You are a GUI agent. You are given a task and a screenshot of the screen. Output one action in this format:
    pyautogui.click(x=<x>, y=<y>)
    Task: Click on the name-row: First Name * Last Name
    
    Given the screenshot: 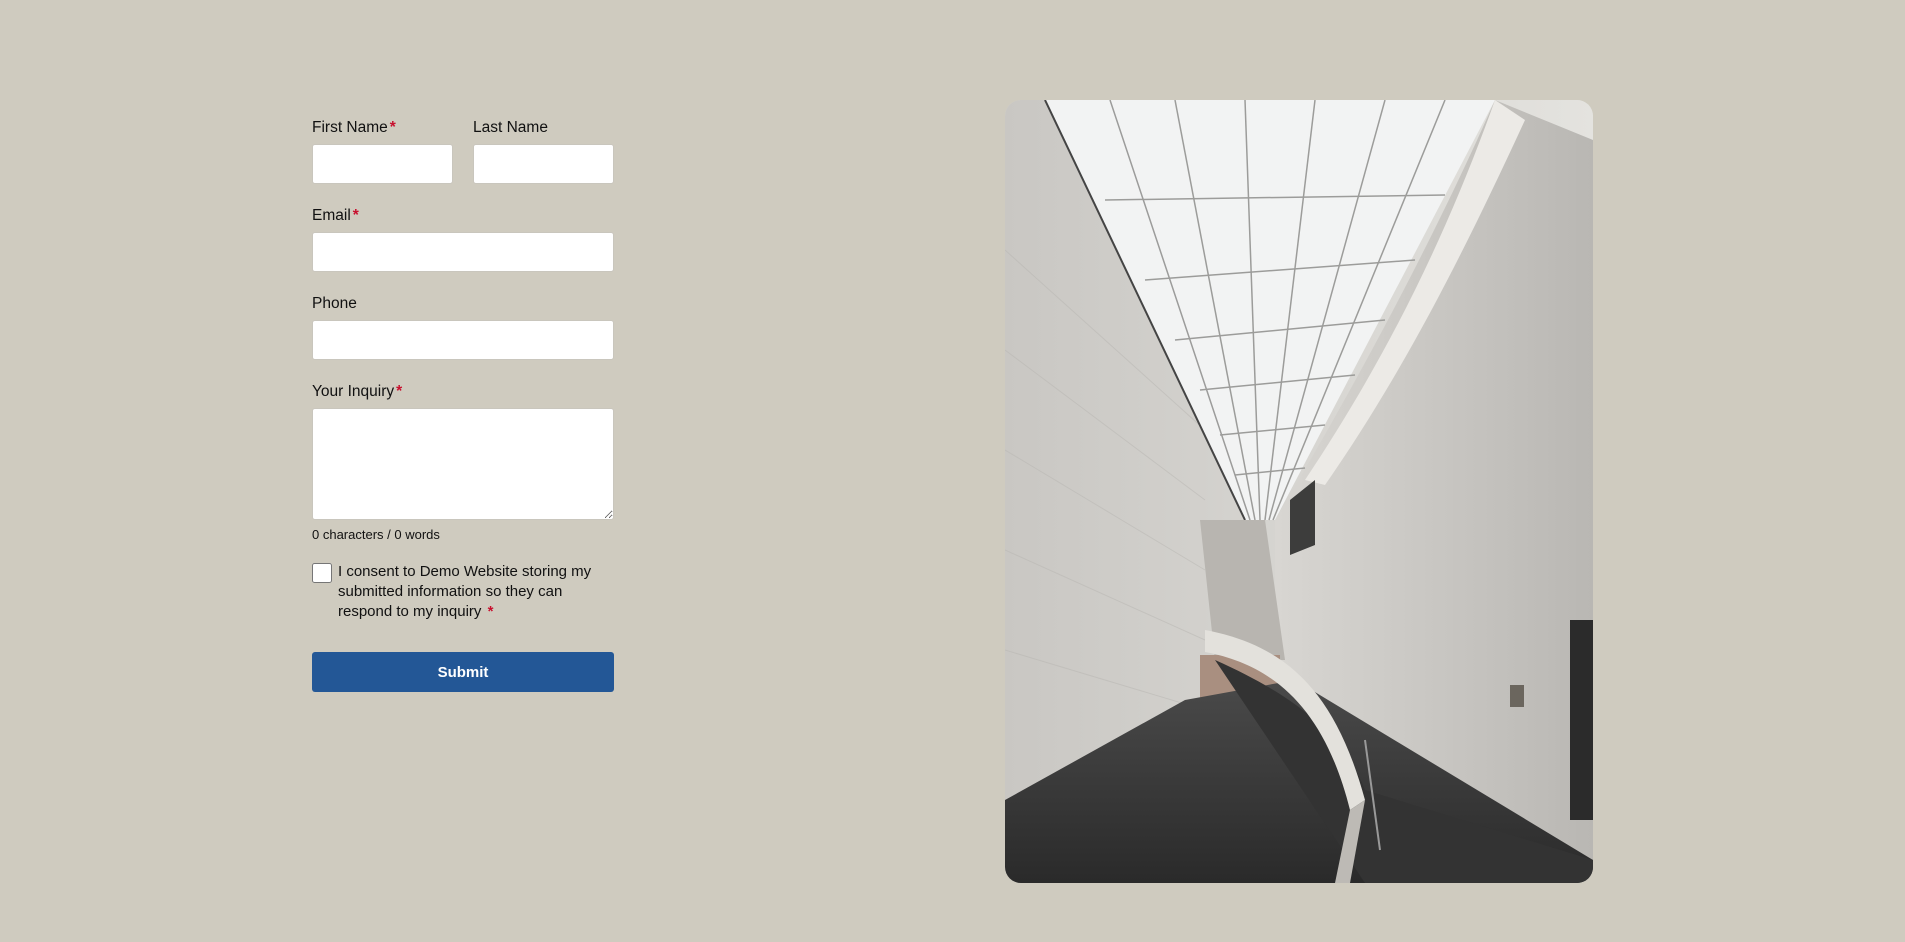 What is the action you would take?
    pyautogui.click(x=463, y=162)
    